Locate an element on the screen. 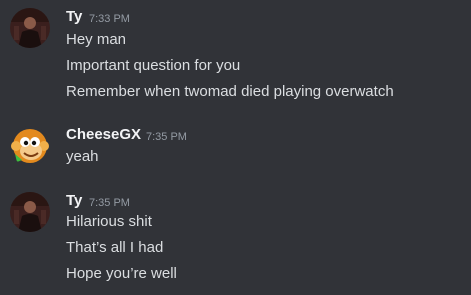 Image resolution: width=471 pixels, height=295 pixels. message-text: Hey man is located at coordinates (96, 39).